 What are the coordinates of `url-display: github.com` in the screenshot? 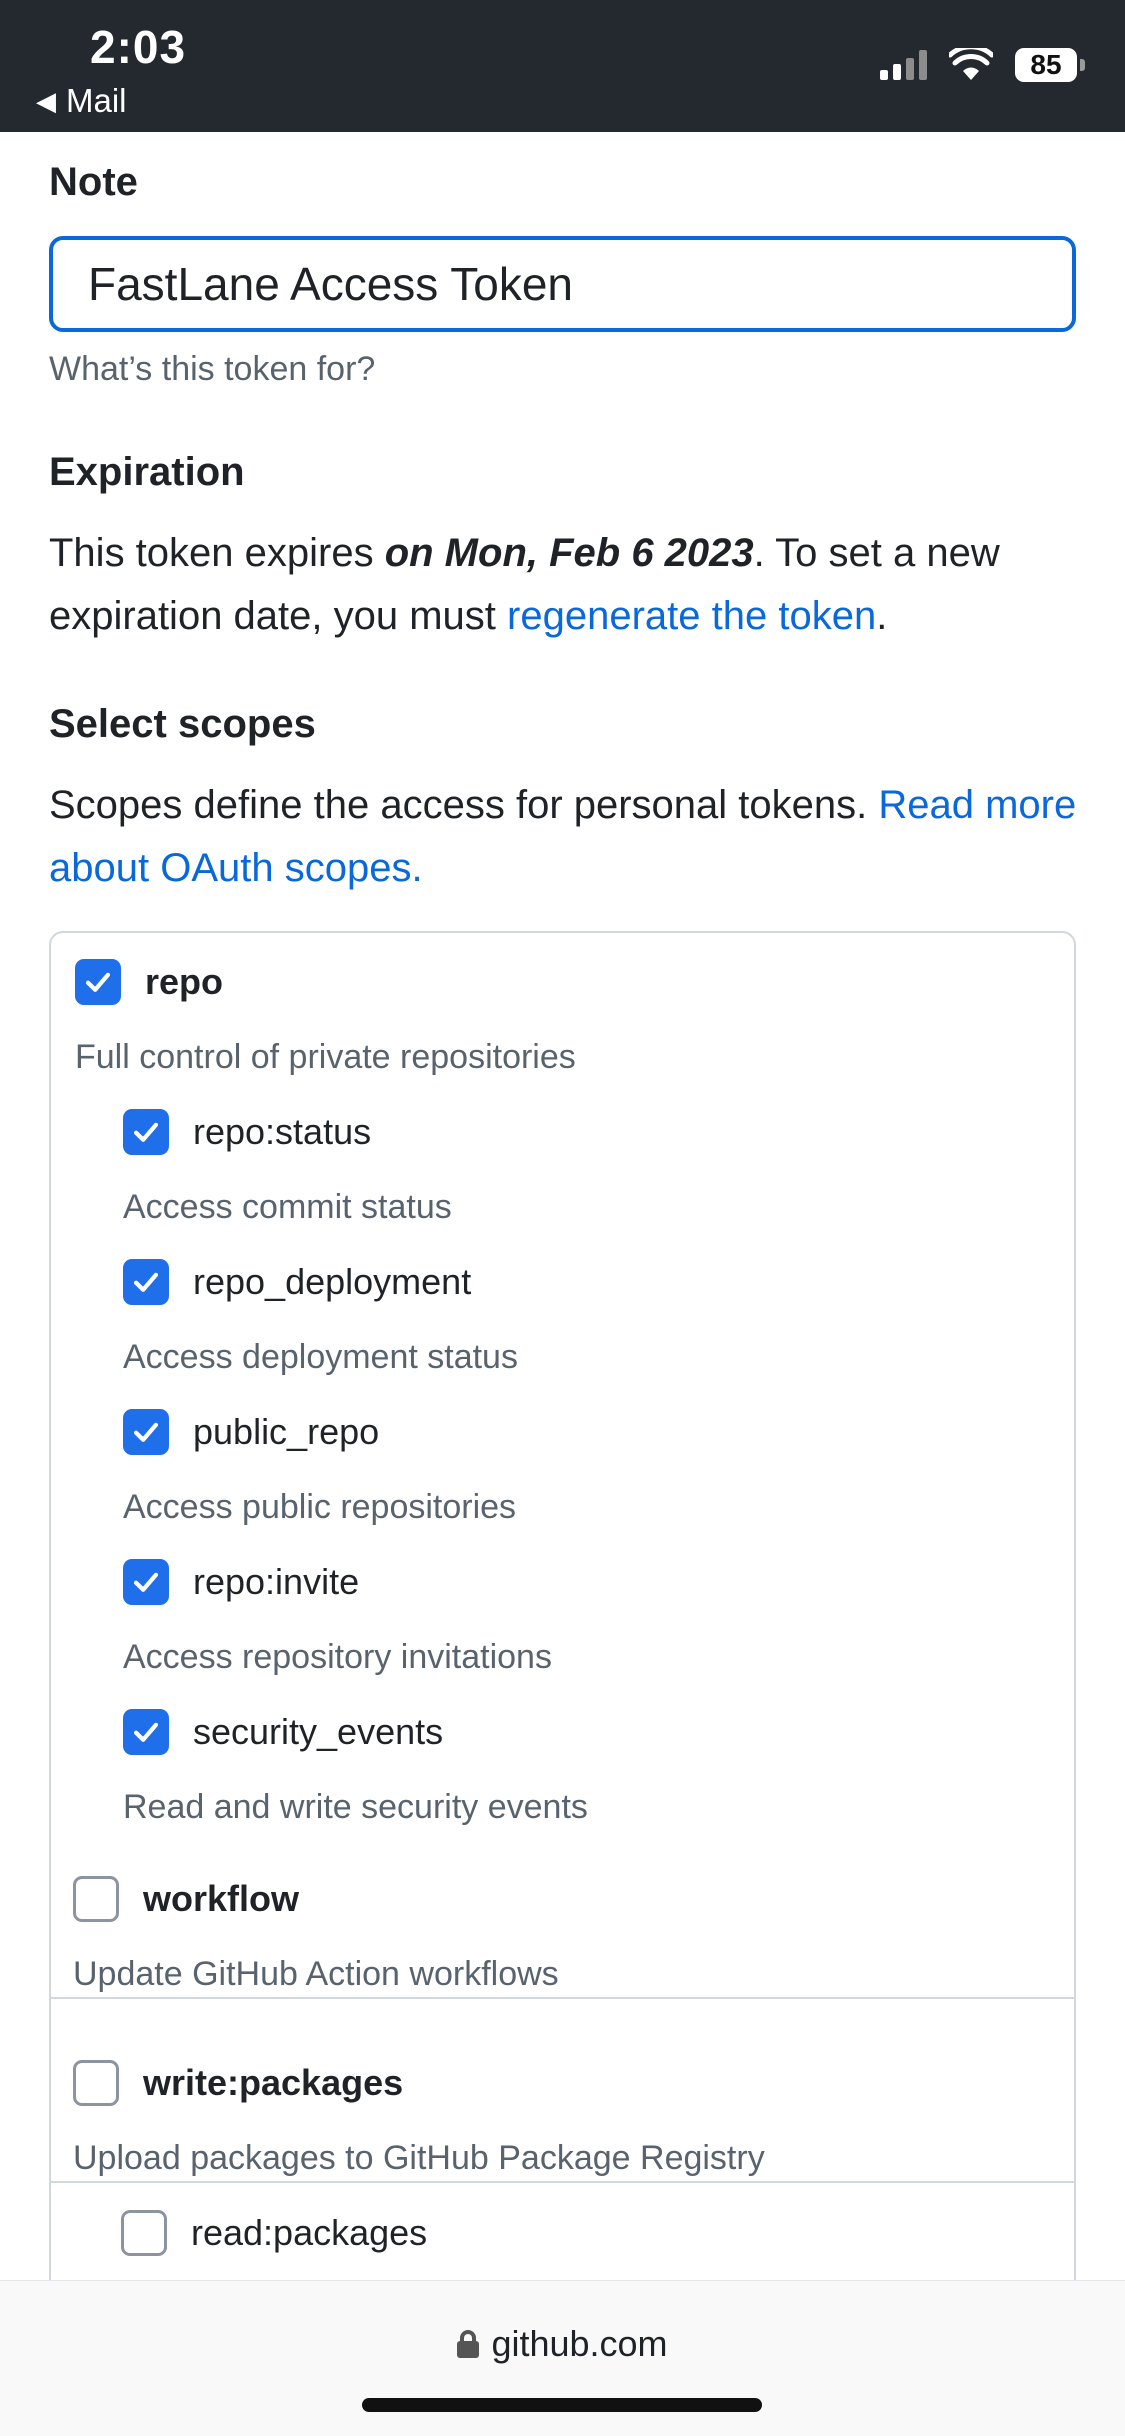 It's located at (562, 2344).